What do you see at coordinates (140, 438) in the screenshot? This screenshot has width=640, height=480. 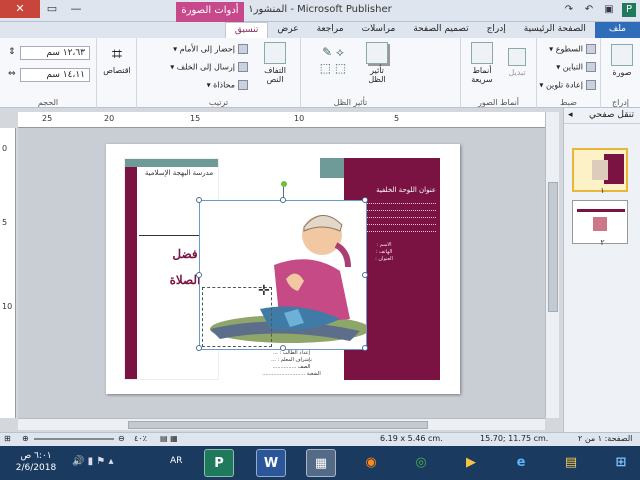 I see `zoom-level: ٤٠٪` at bounding box center [140, 438].